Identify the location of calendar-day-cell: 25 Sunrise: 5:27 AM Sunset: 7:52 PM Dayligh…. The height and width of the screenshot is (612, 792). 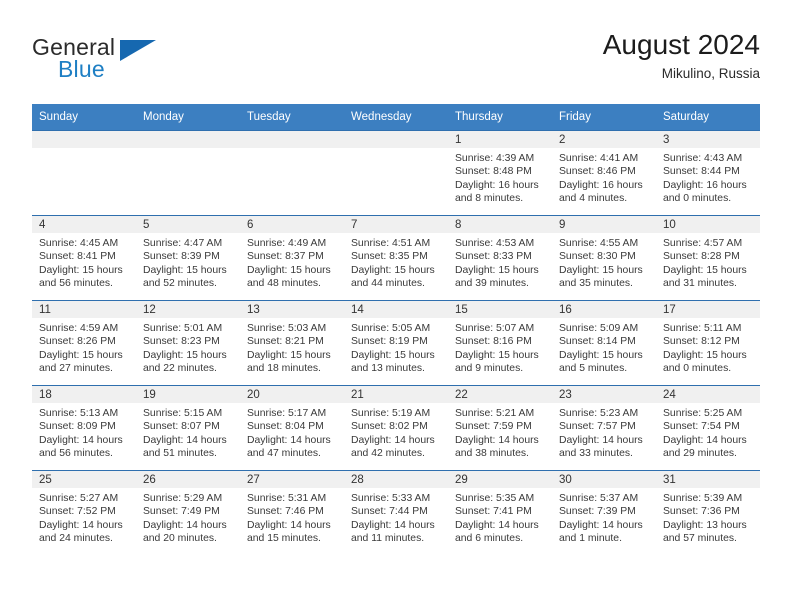
(84, 512).